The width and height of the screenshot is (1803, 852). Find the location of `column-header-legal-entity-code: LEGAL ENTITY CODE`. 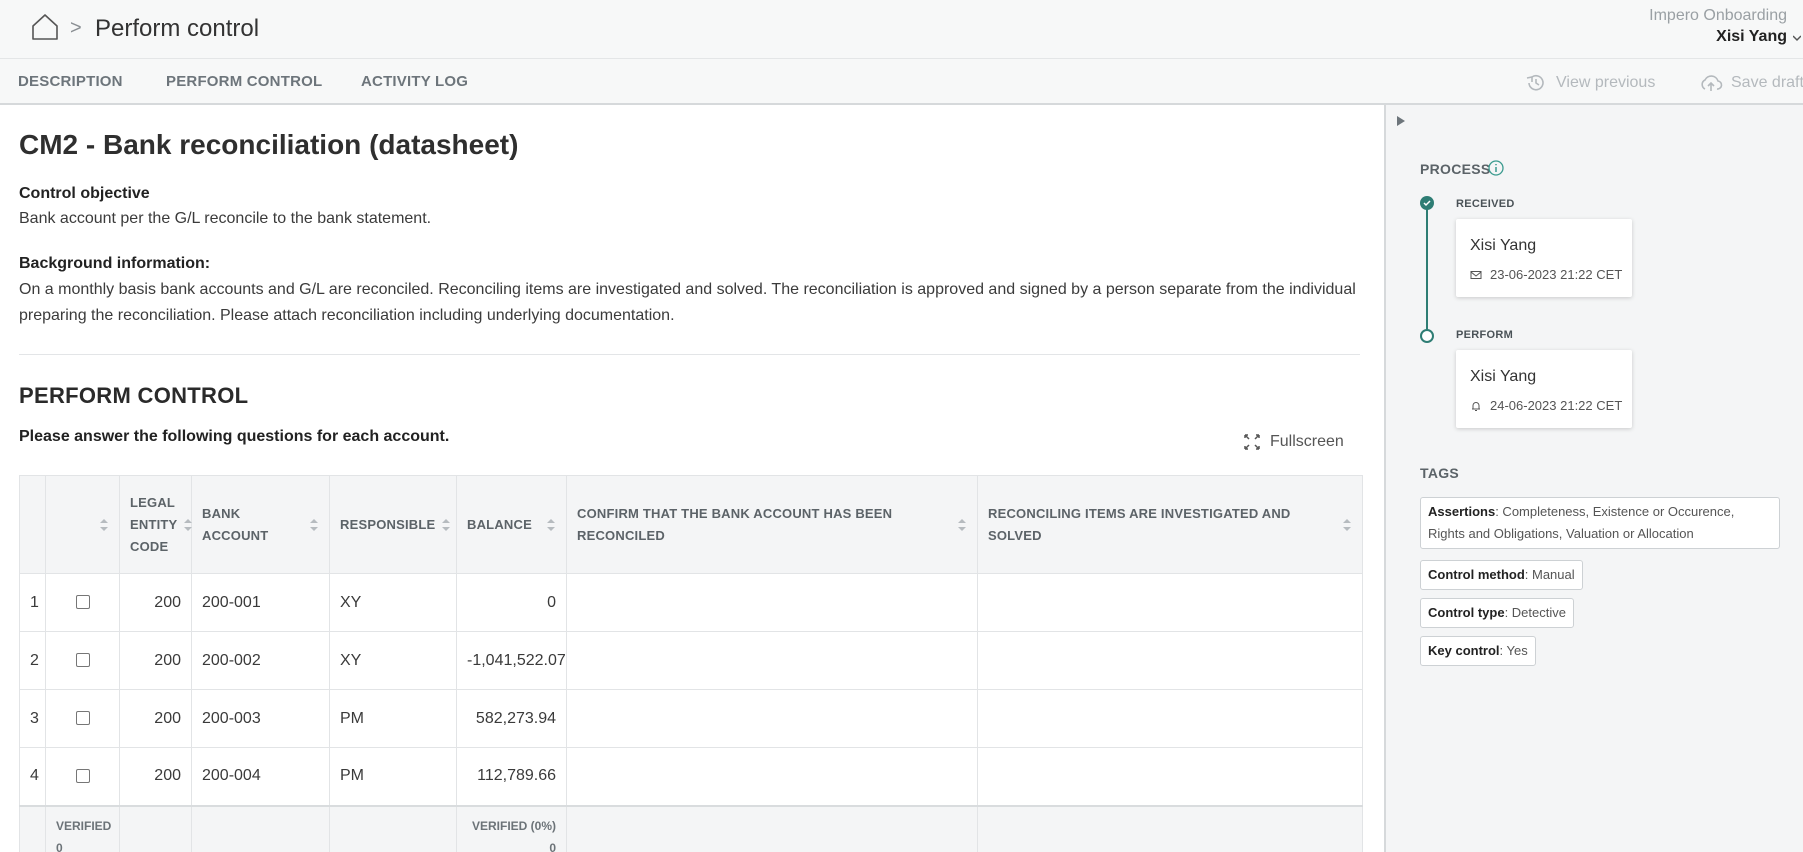

column-header-legal-entity-code: LEGAL ENTITY CODE is located at coordinates (156, 524).